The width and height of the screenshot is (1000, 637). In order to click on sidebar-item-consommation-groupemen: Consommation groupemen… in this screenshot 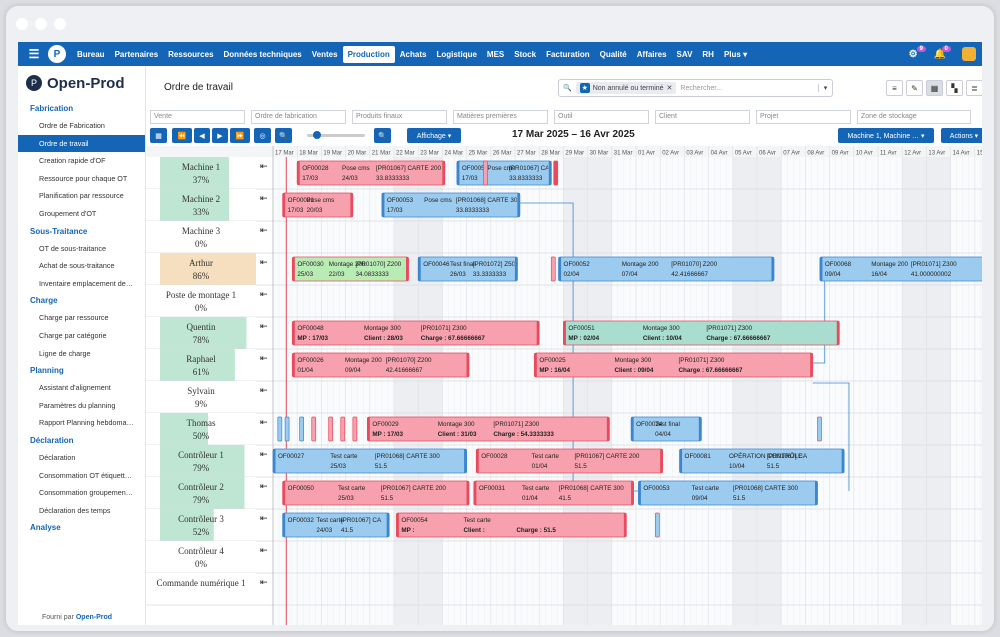, I will do `click(81, 493)`.